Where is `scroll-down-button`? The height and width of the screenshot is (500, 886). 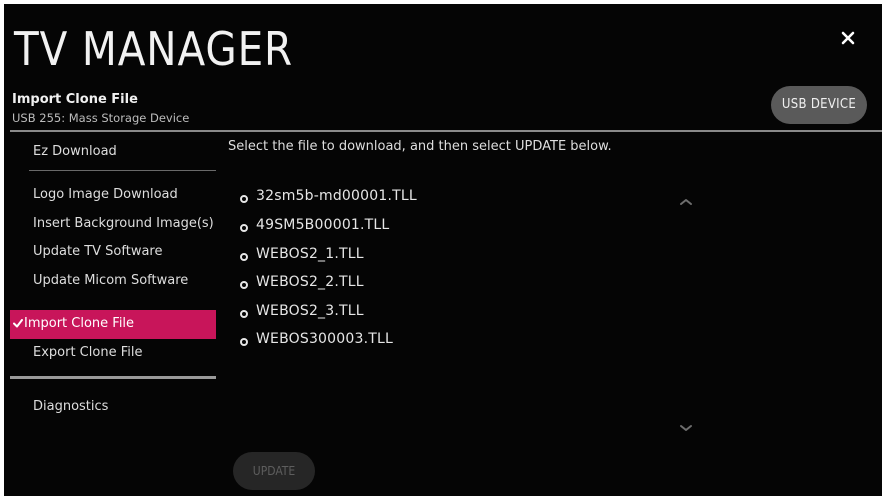
scroll-down-button is located at coordinates (686, 424).